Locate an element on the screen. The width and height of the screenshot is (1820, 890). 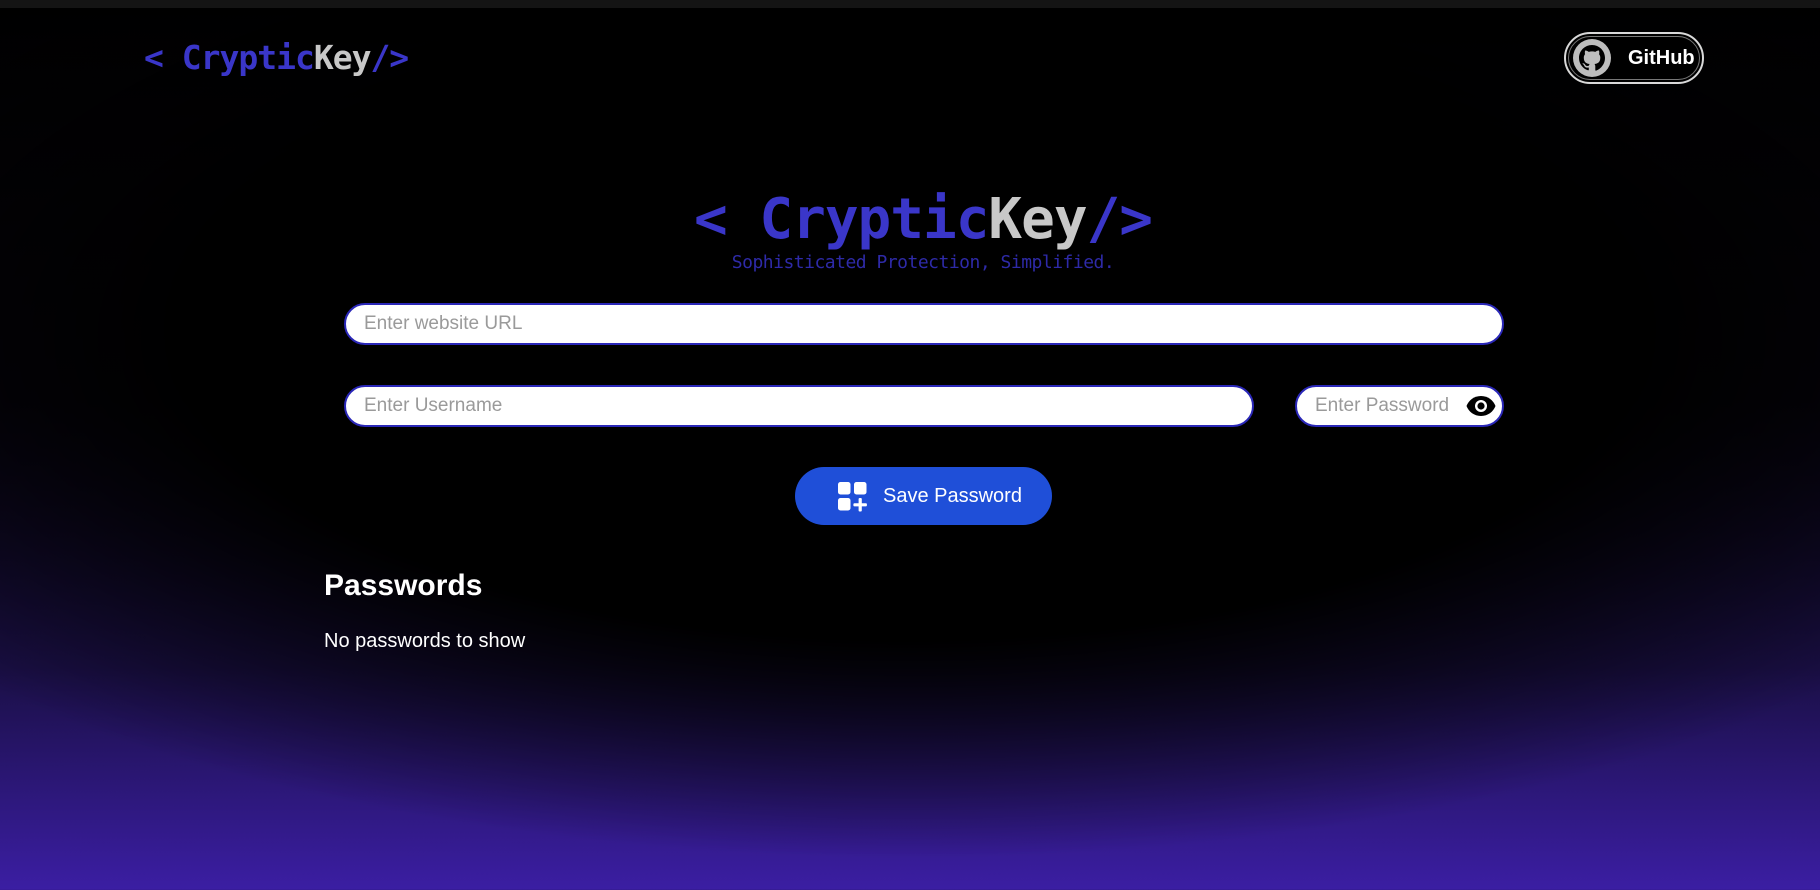
github-button: GitHub is located at coordinates (1634, 58).